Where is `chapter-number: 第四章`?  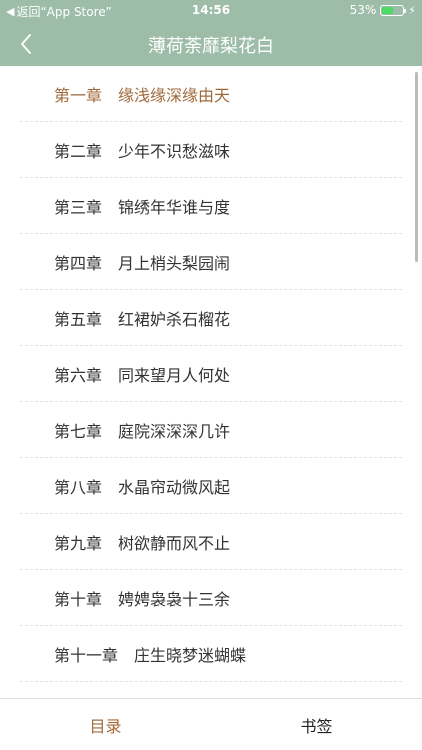
chapter-number: 第四章 is located at coordinates (78, 263).